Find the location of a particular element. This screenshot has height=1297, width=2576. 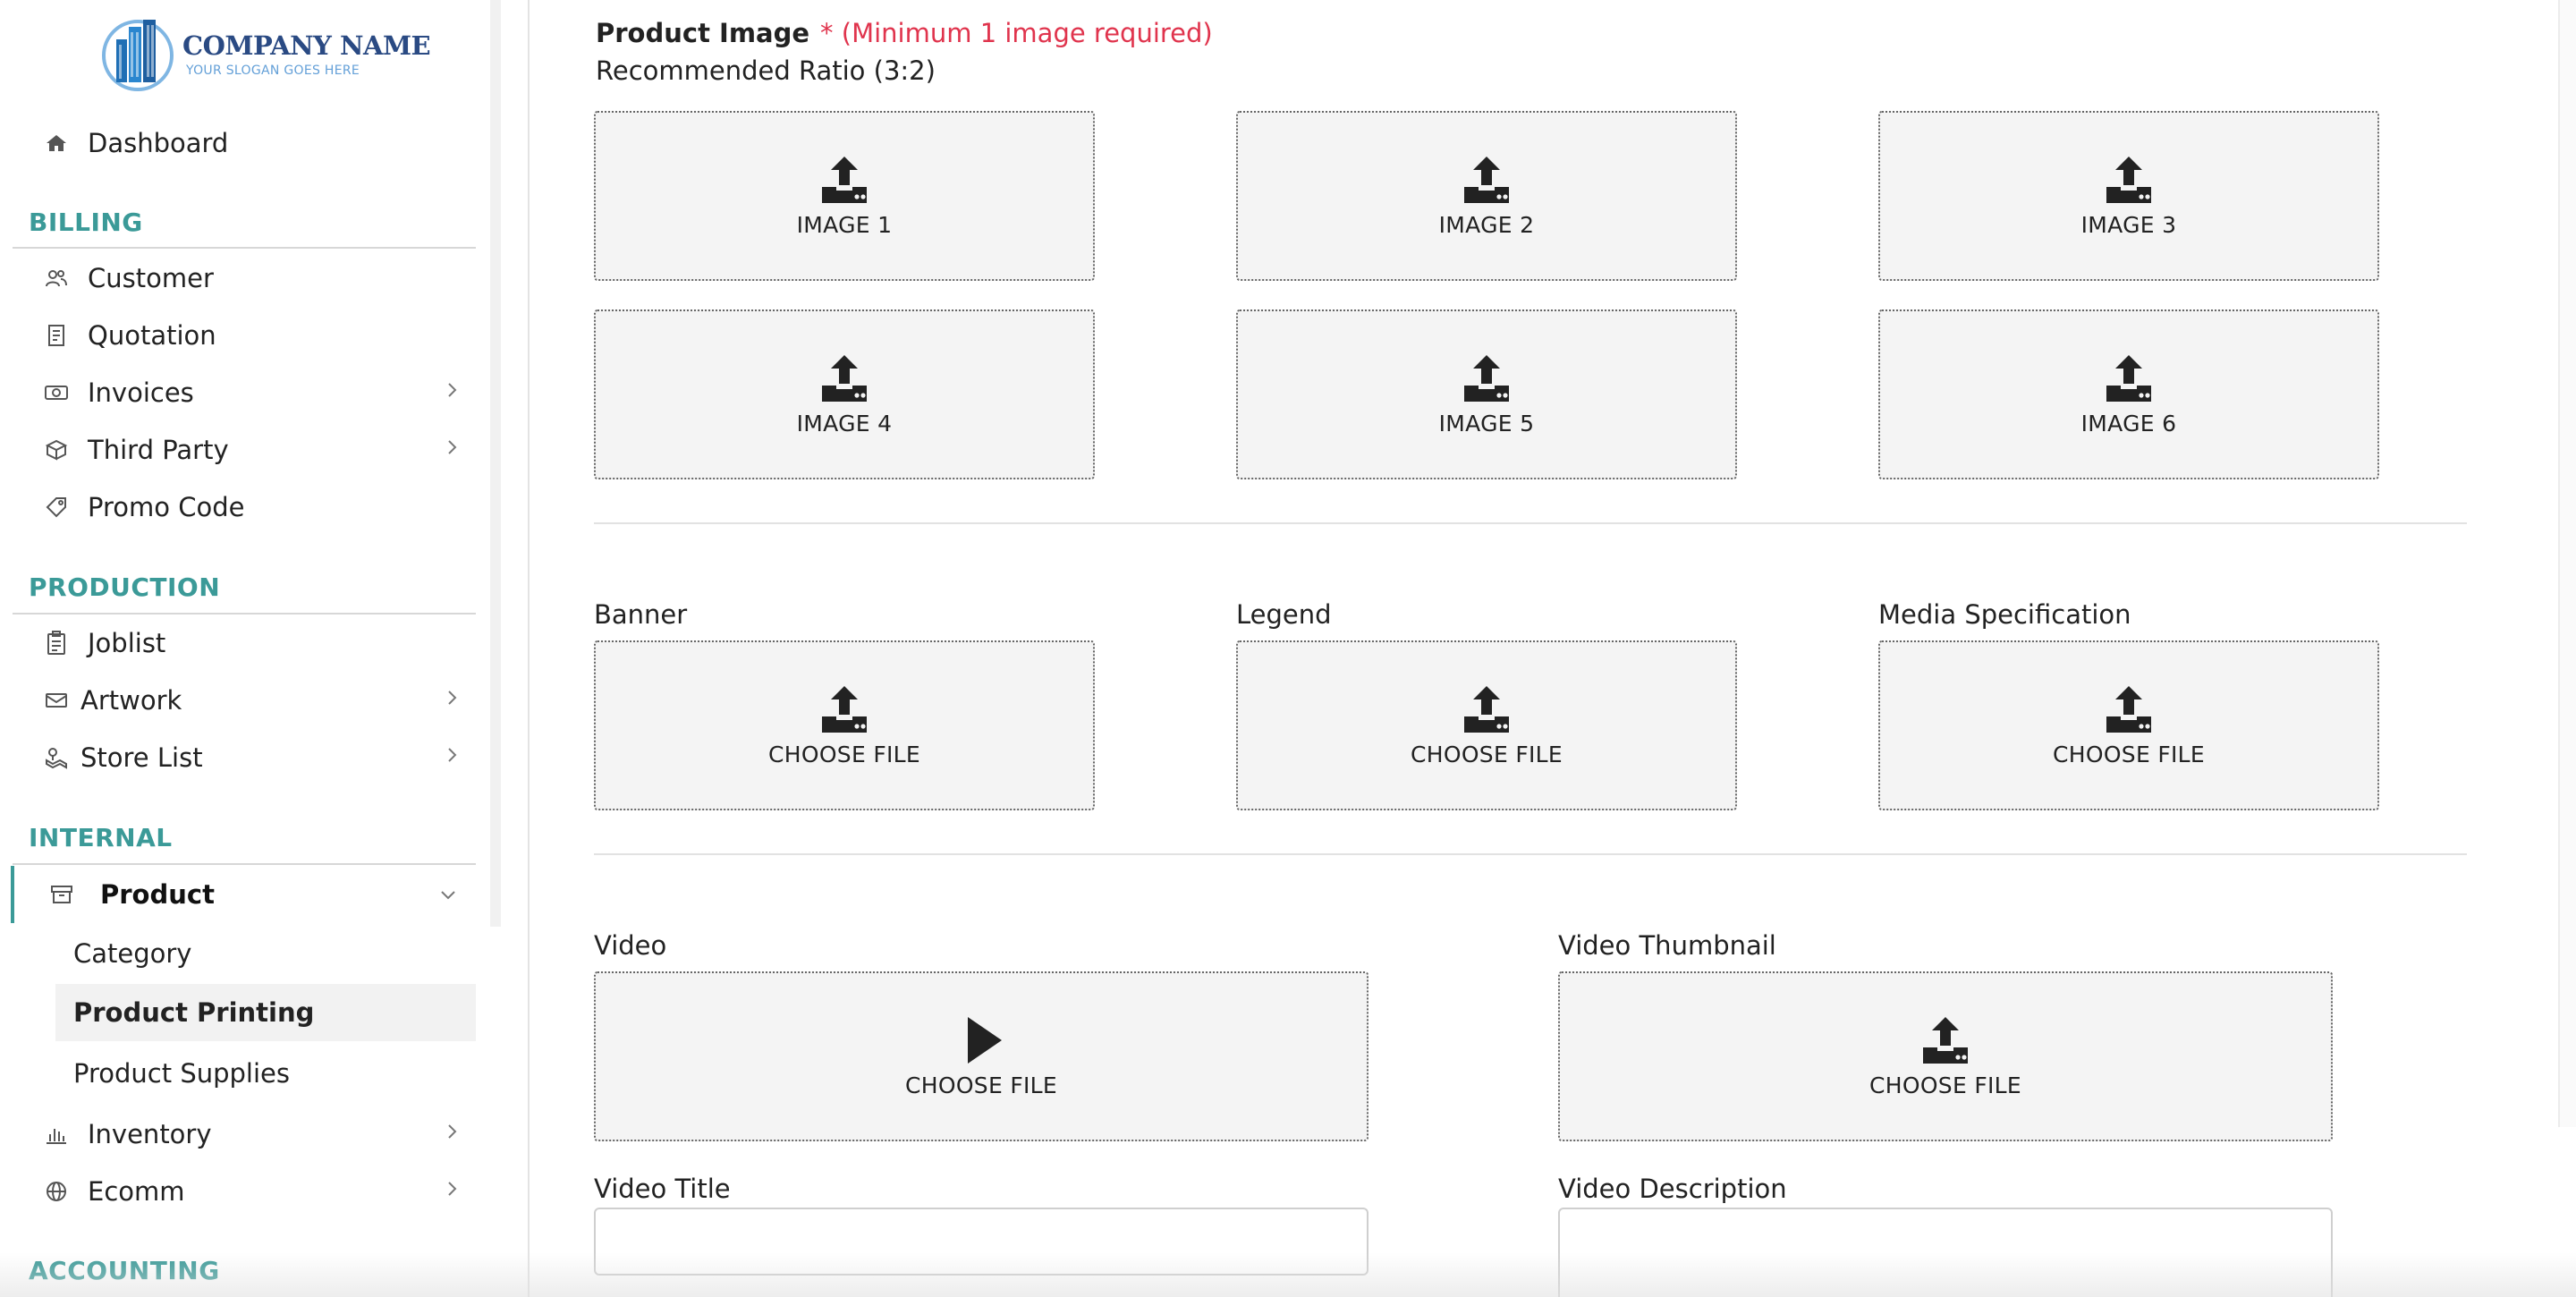

image-upload-4: IMAGE 4 is located at coordinates (844, 394).